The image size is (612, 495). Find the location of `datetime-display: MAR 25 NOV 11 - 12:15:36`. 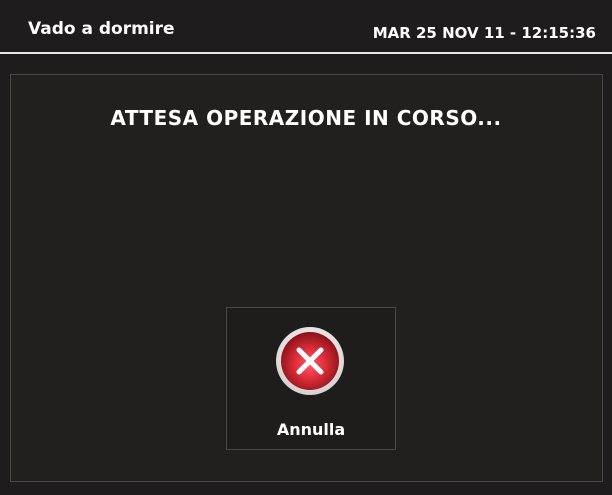

datetime-display: MAR 25 NOV 11 - 12:15:36 is located at coordinates (484, 33).